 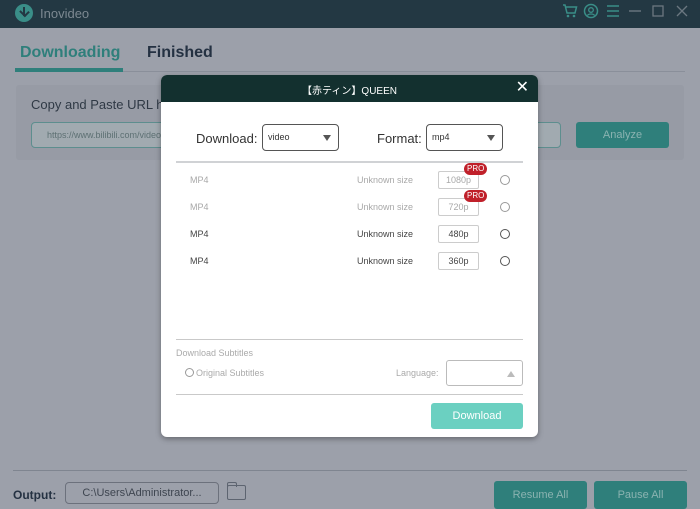 What do you see at coordinates (227, 138) in the screenshot?
I see `download-type-label: Download:` at bounding box center [227, 138].